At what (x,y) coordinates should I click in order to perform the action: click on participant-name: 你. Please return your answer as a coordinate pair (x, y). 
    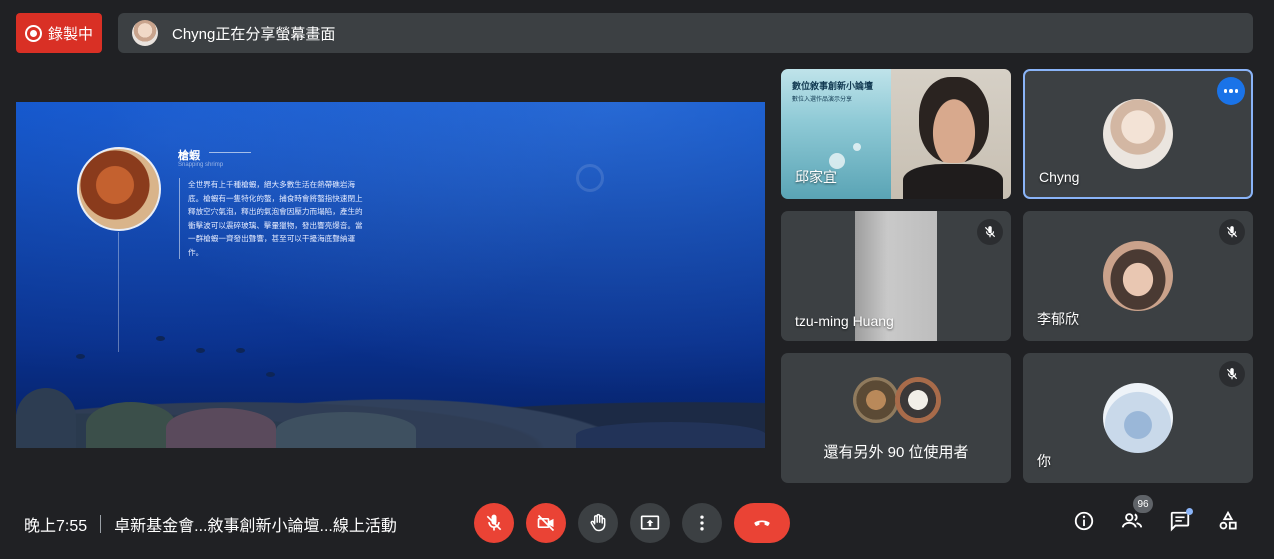
    Looking at the image, I should click on (1044, 461).